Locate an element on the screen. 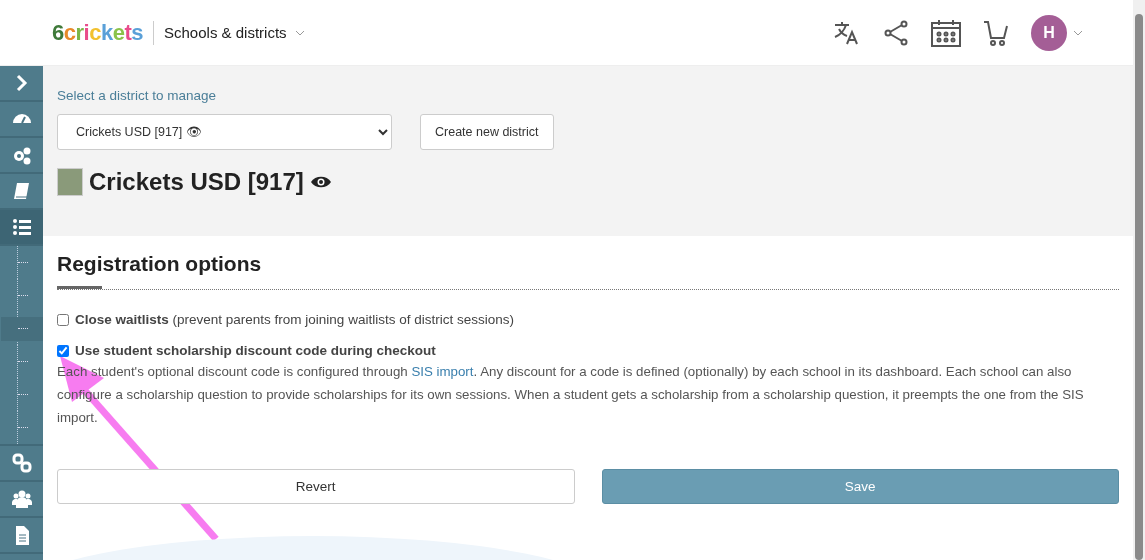  field-label: Select a district to manage is located at coordinates (137, 95).